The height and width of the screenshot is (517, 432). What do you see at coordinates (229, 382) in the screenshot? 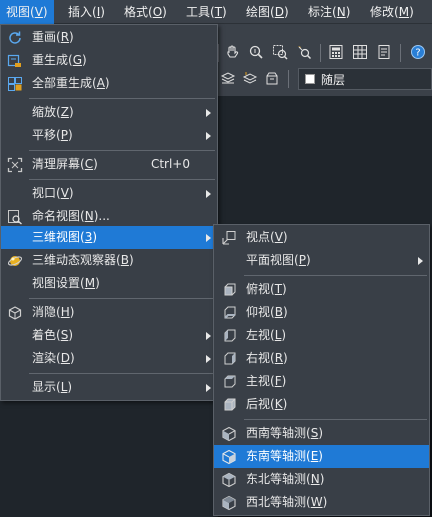
I see `front-view-icon` at bounding box center [229, 382].